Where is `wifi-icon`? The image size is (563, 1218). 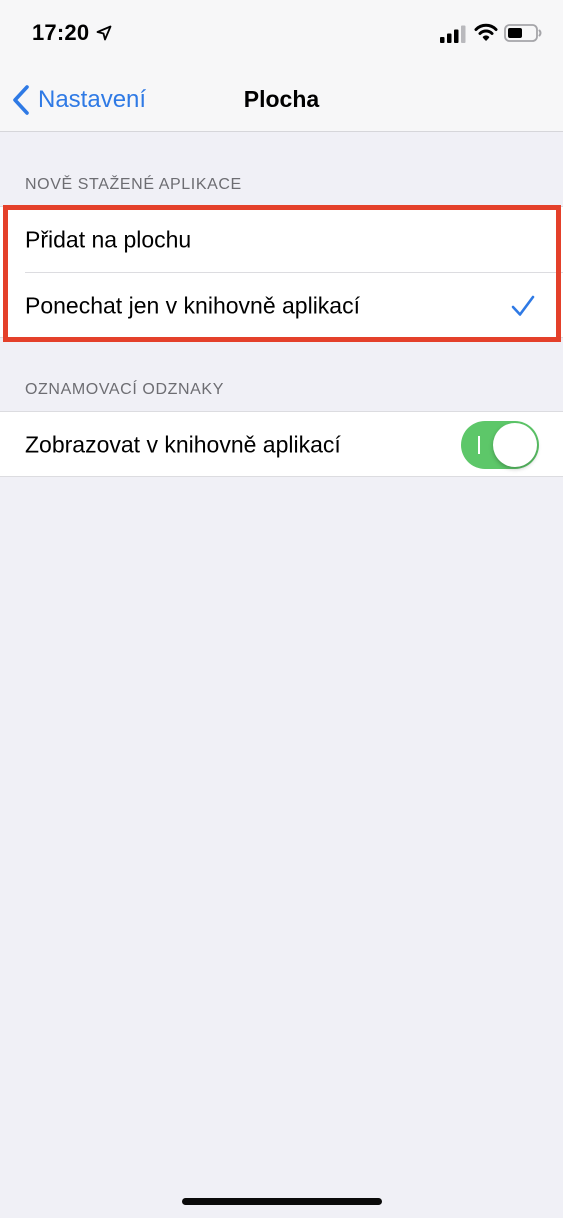
wifi-icon is located at coordinates (486, 32).